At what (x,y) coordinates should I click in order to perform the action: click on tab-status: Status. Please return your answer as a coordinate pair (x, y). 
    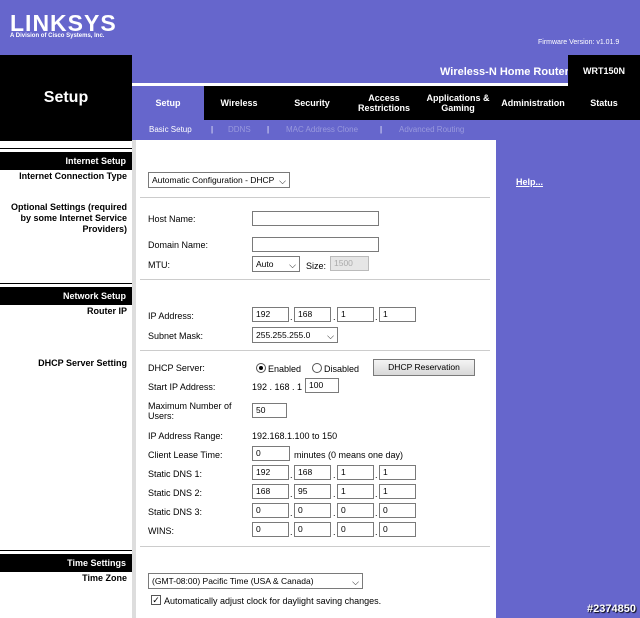
    Looking at the image, I should click on (604, 103).